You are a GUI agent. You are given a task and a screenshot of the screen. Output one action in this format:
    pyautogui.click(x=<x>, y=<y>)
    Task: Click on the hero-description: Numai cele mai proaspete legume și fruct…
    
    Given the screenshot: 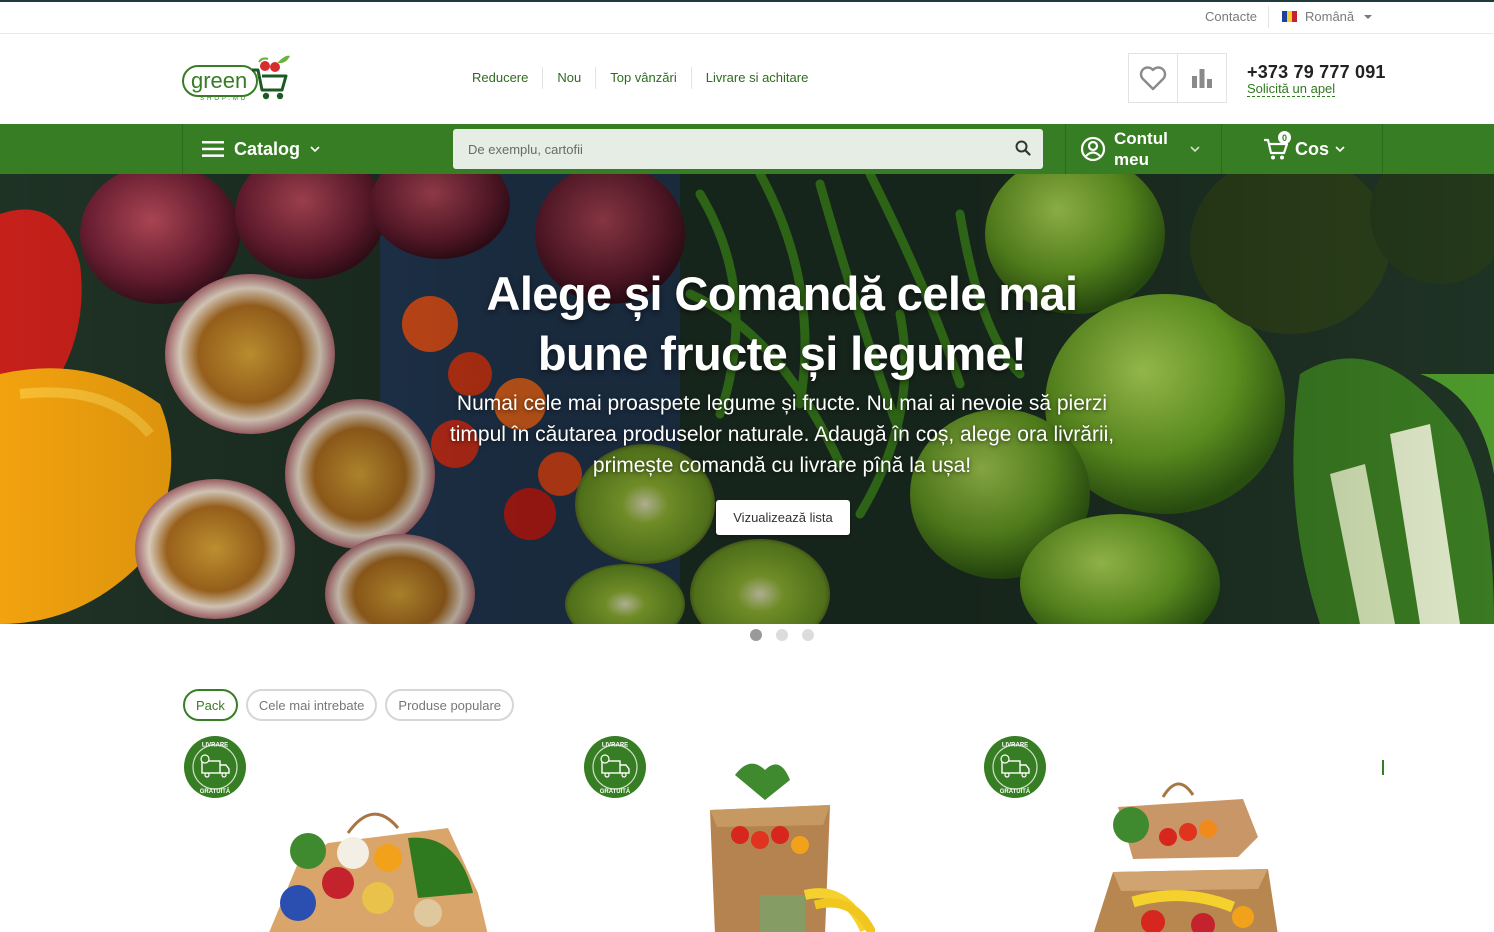 What is the action you would take?
    pyautogui.click(x=782, y=434)
    